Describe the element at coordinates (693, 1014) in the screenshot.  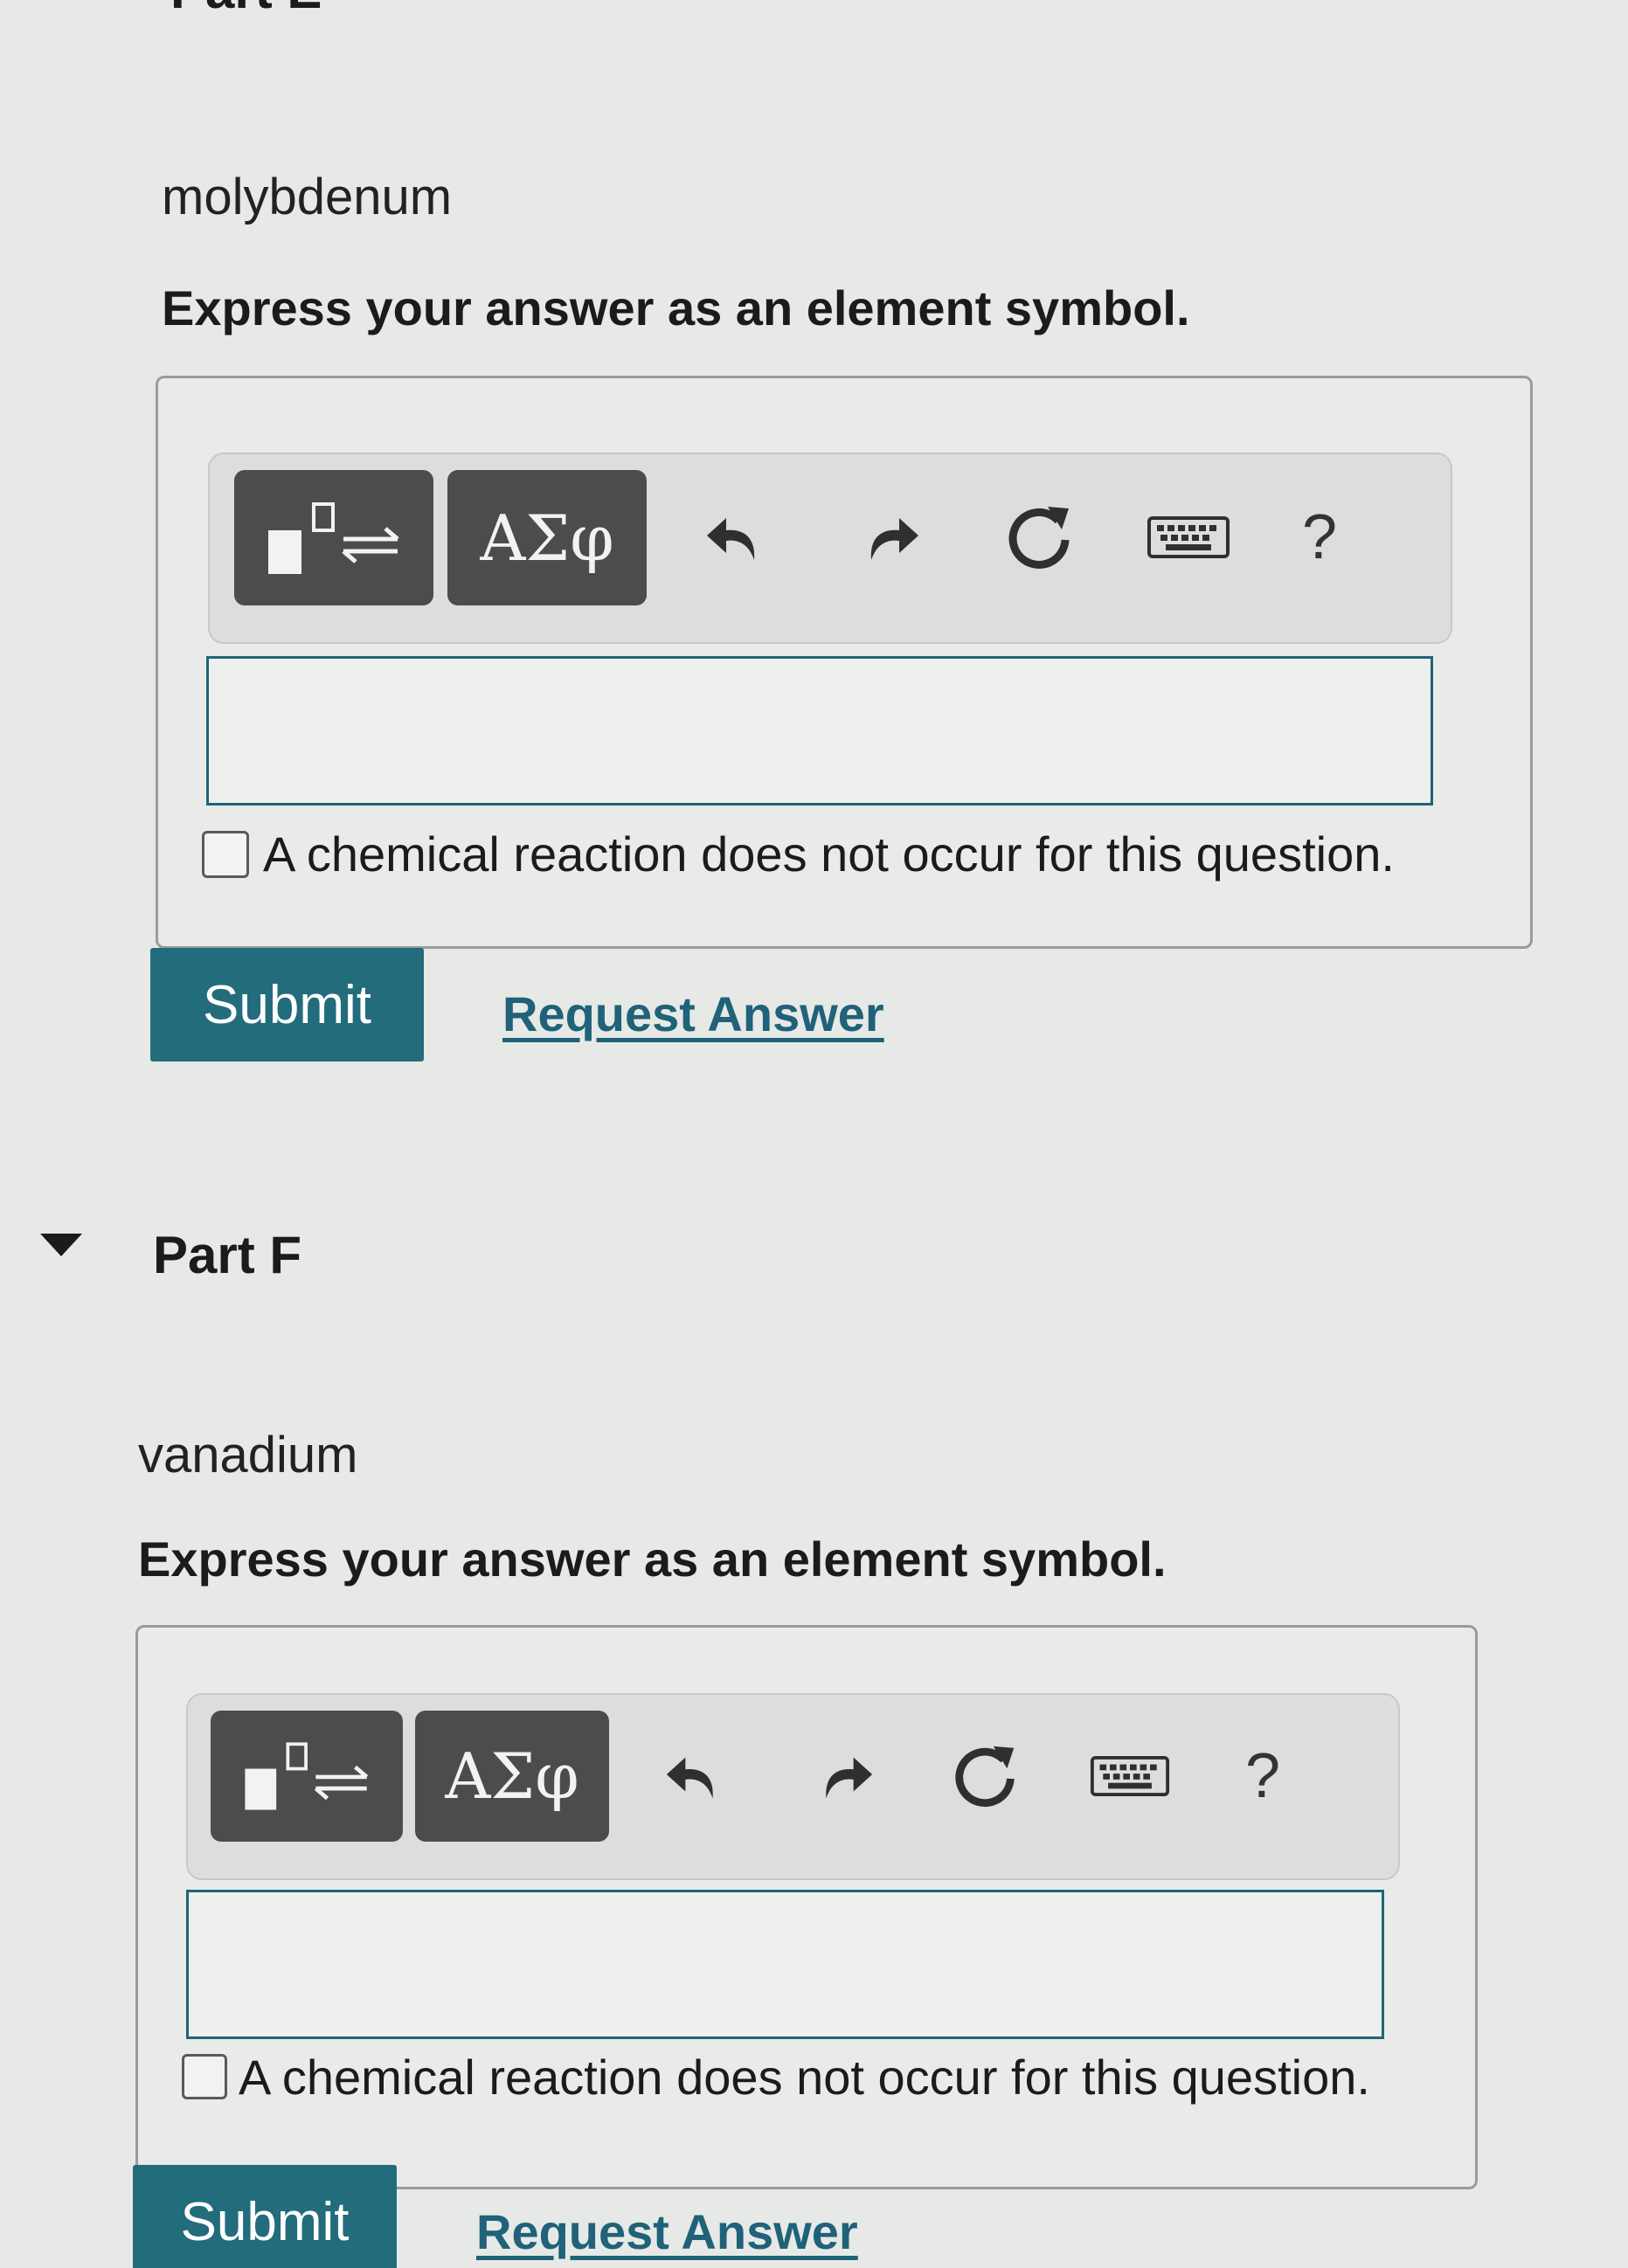
I see `part-e-request-answer-link: Request Answer` at that location.